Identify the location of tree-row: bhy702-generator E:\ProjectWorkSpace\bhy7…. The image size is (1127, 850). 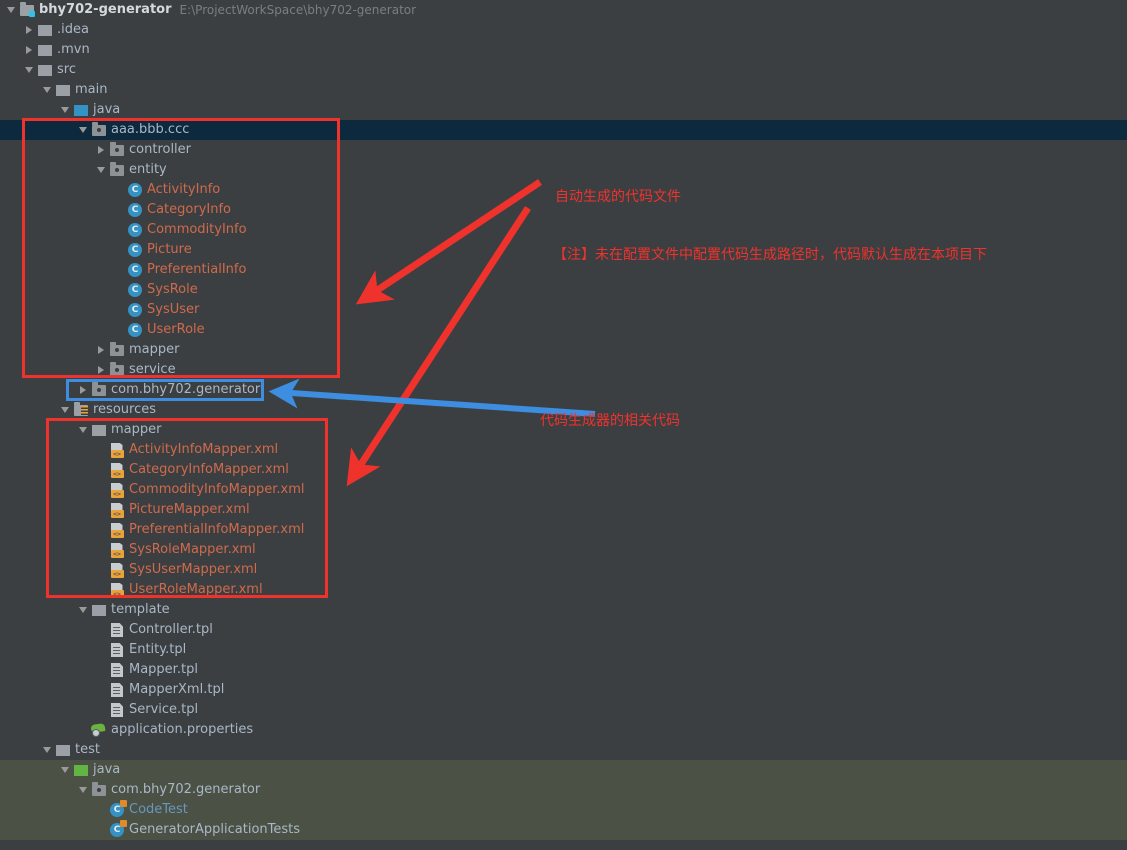
(563, 10).